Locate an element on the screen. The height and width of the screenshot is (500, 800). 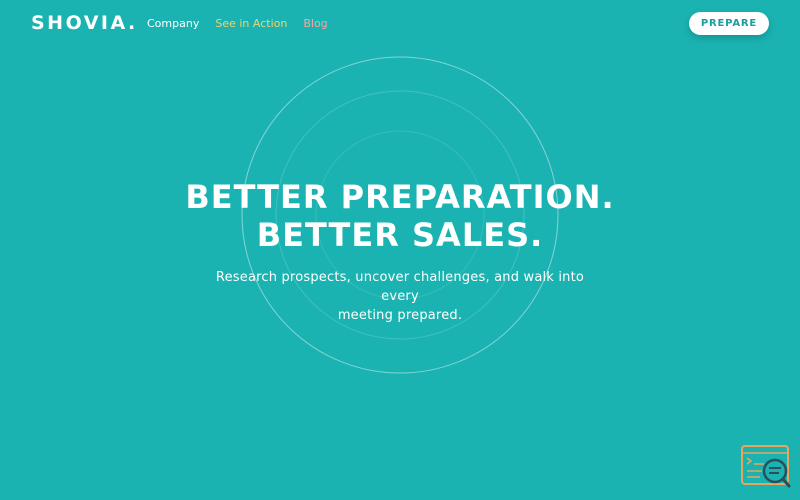
hero-subtitle-line-2: meeting prepared. is located at coordinates (400, 315).